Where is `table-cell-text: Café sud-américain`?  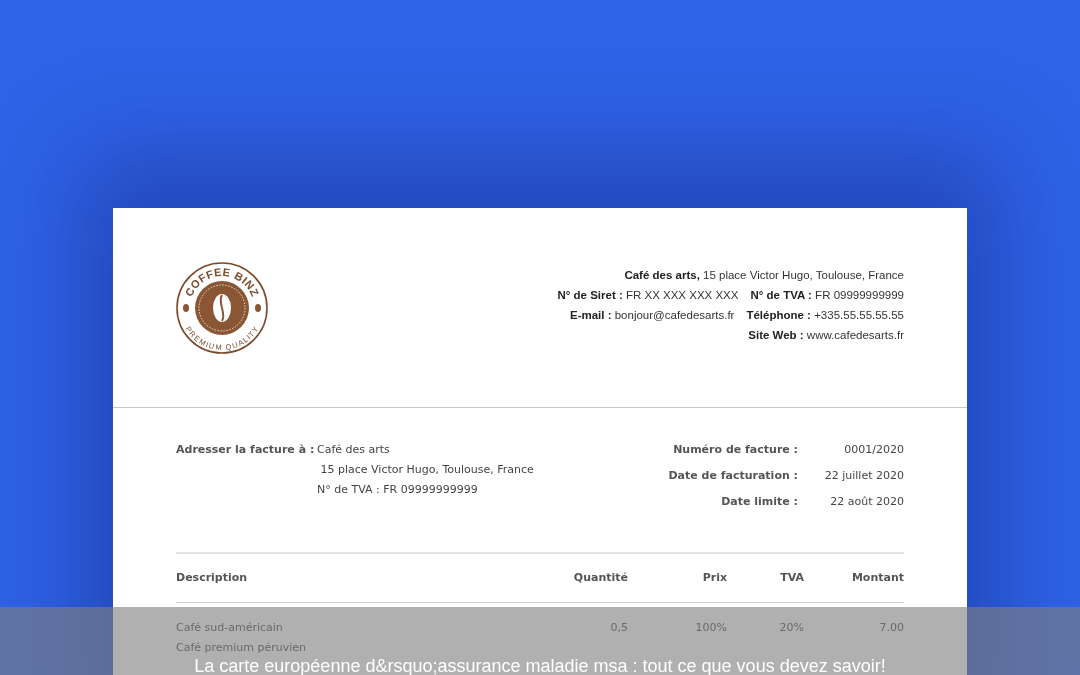
table-cell-text: Café sud-américain is located at coordinates (230, 628).